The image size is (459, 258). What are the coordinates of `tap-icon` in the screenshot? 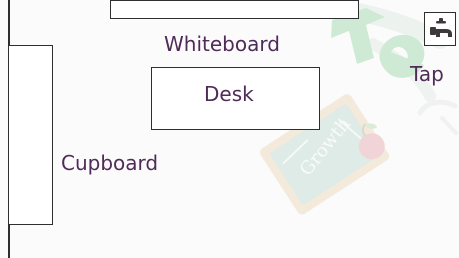 It's located at (441, 27).